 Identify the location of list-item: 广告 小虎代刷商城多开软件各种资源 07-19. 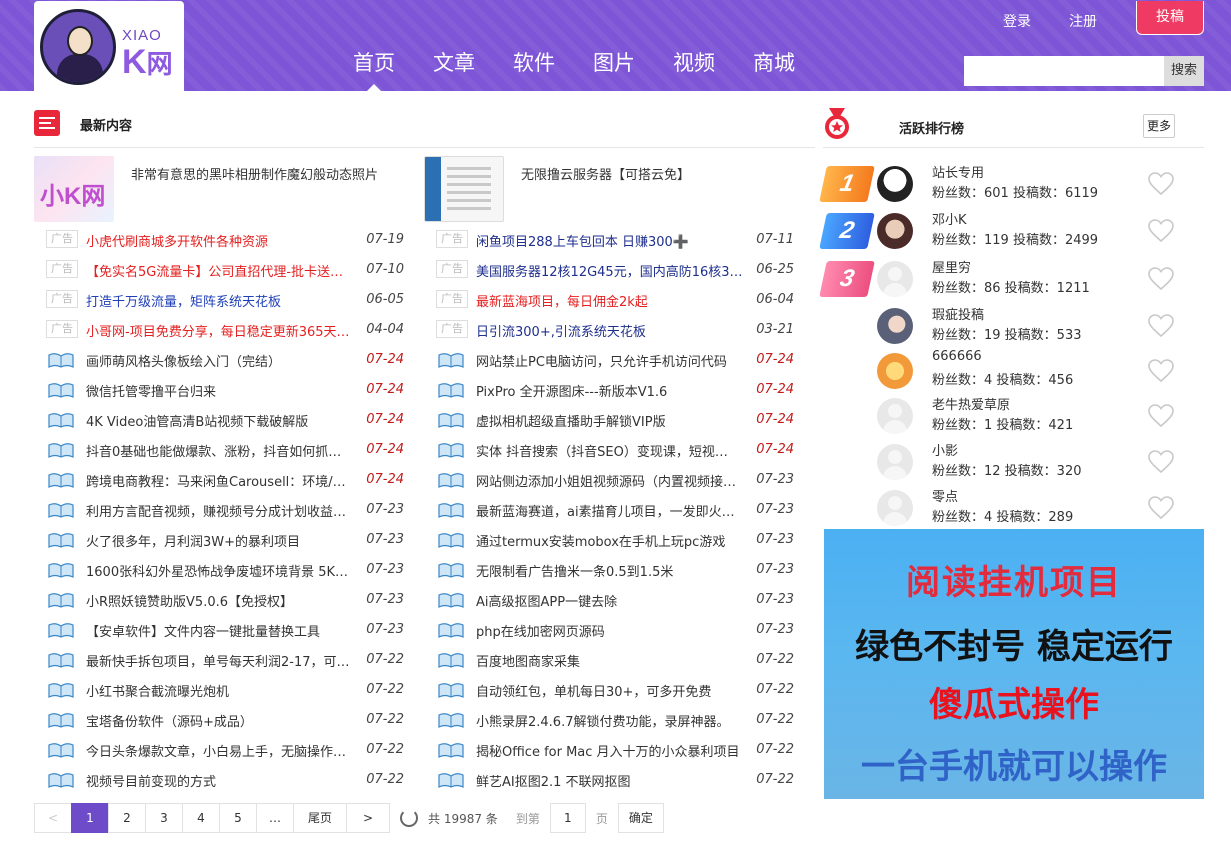
(219, 239).